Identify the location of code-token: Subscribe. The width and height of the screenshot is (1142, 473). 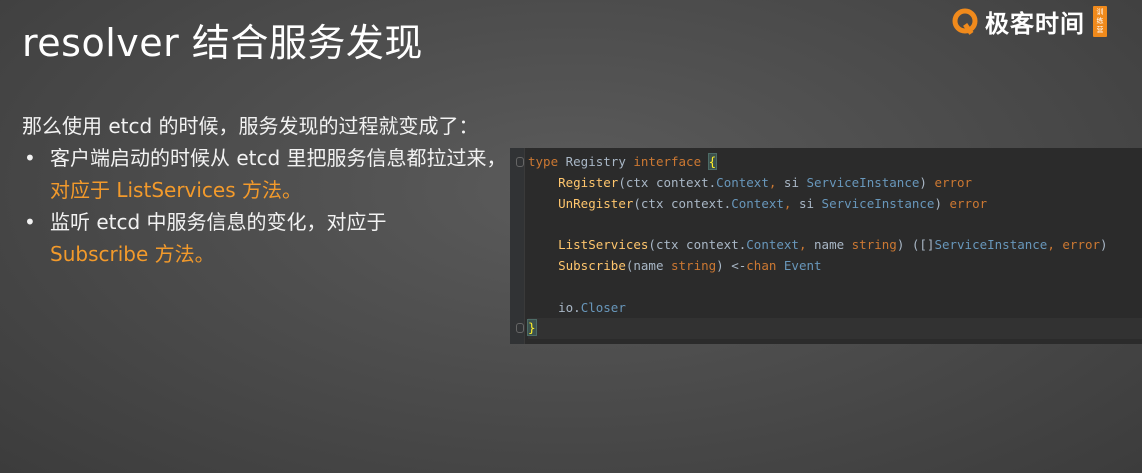
(592, 265).